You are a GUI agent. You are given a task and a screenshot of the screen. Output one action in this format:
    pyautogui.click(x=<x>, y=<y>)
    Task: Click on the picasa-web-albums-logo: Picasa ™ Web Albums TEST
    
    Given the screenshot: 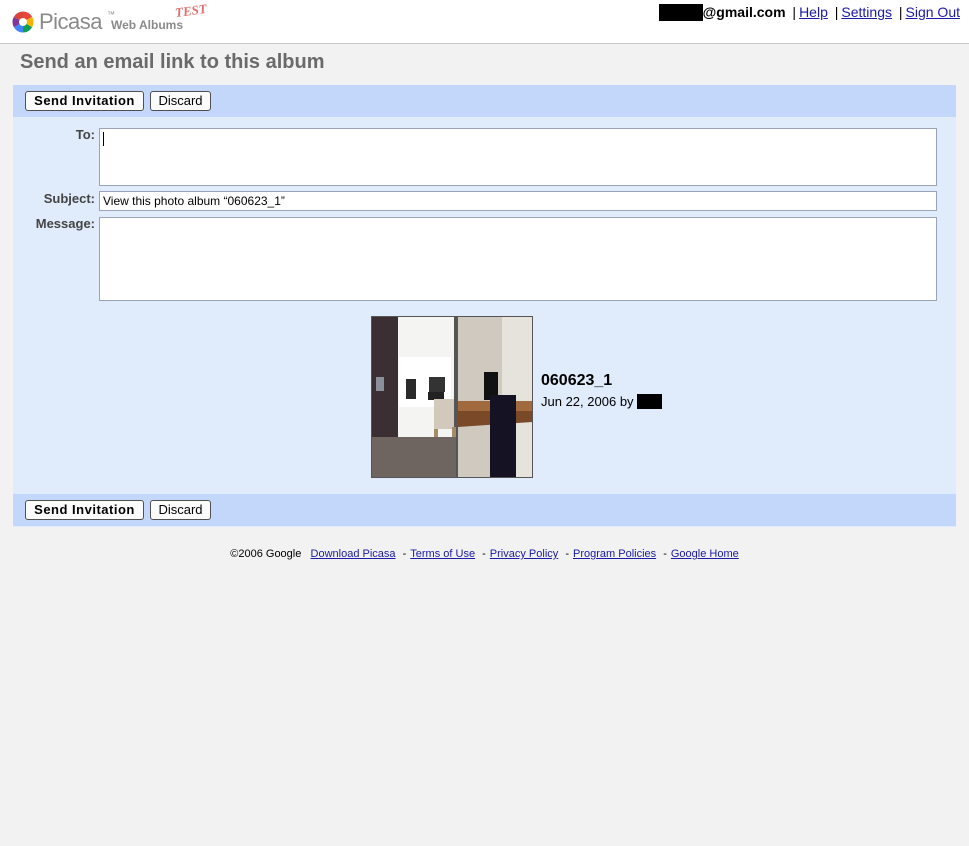 What is the action you would take?
    pyautogui.click(x=112, y=19)
    